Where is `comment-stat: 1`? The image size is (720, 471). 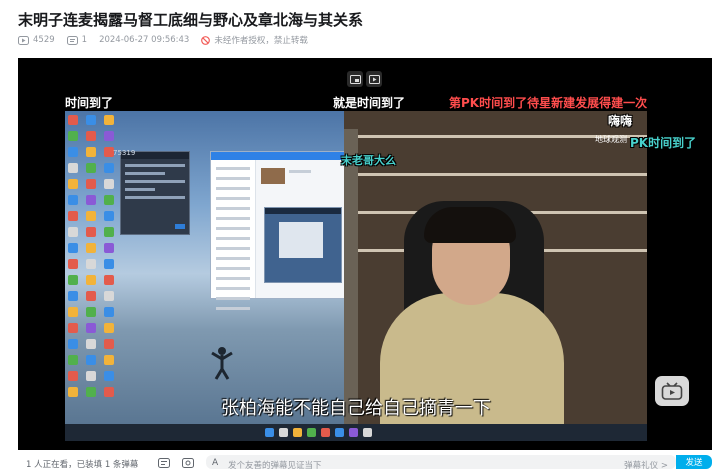 comment-stat: 1 is located at coordinates (77, 40).